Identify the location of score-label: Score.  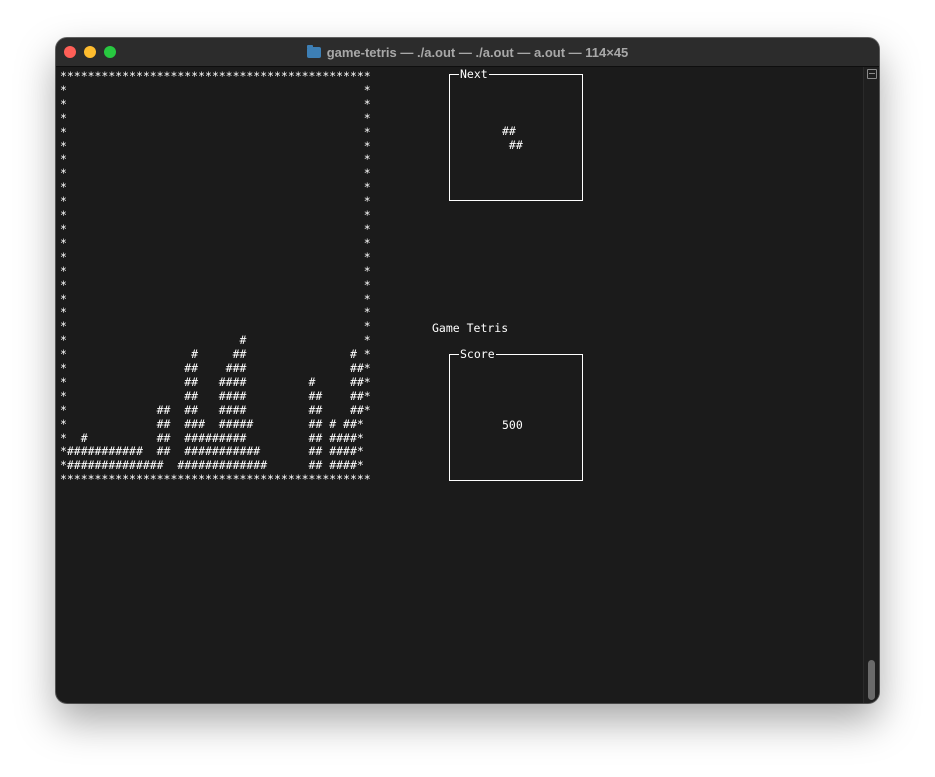
(477, 354).